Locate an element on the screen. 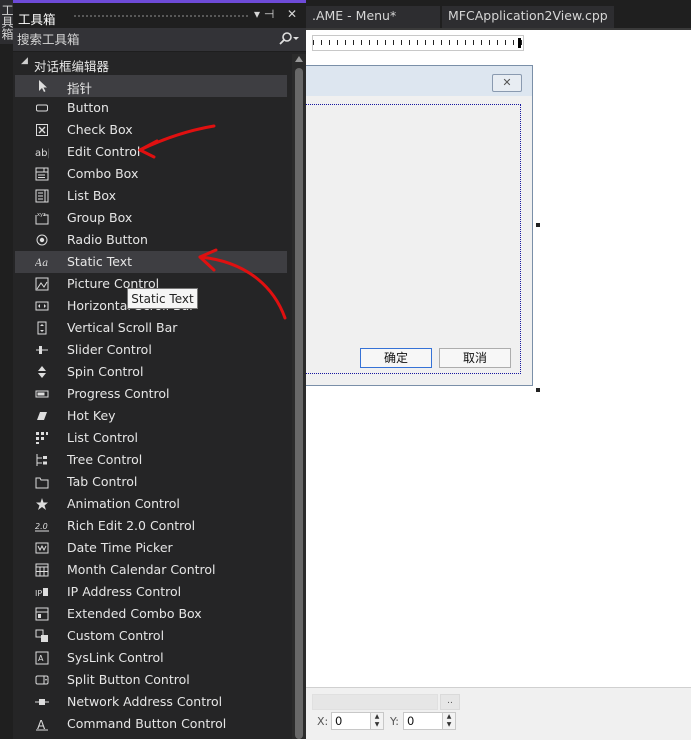  spin-icon is located at coordinates (42, 372).